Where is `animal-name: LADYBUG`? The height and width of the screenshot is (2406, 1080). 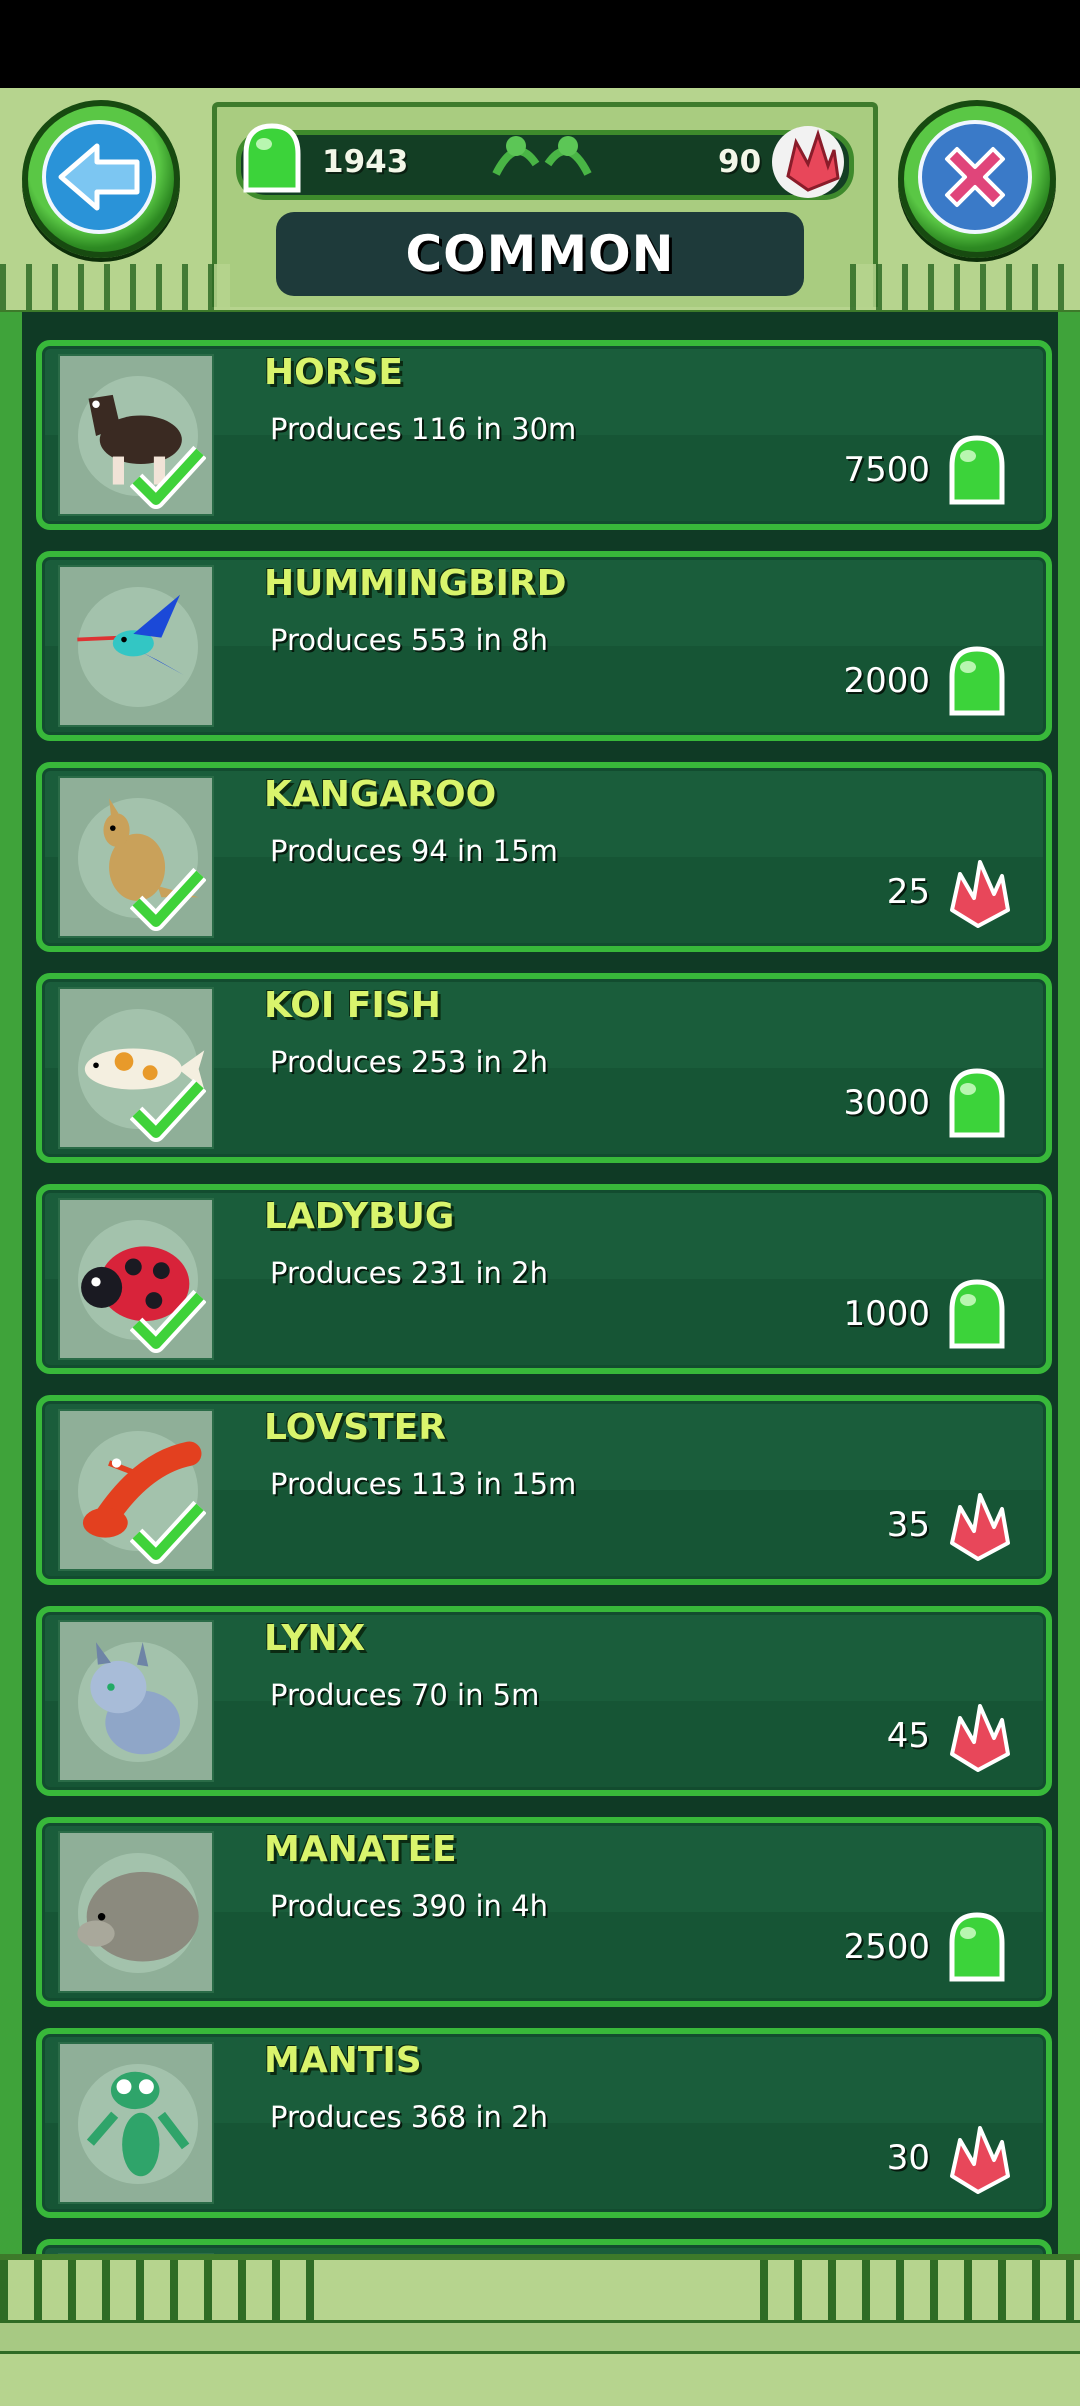 animal-name: LADYBUG is located at coordinates (359, 1216).